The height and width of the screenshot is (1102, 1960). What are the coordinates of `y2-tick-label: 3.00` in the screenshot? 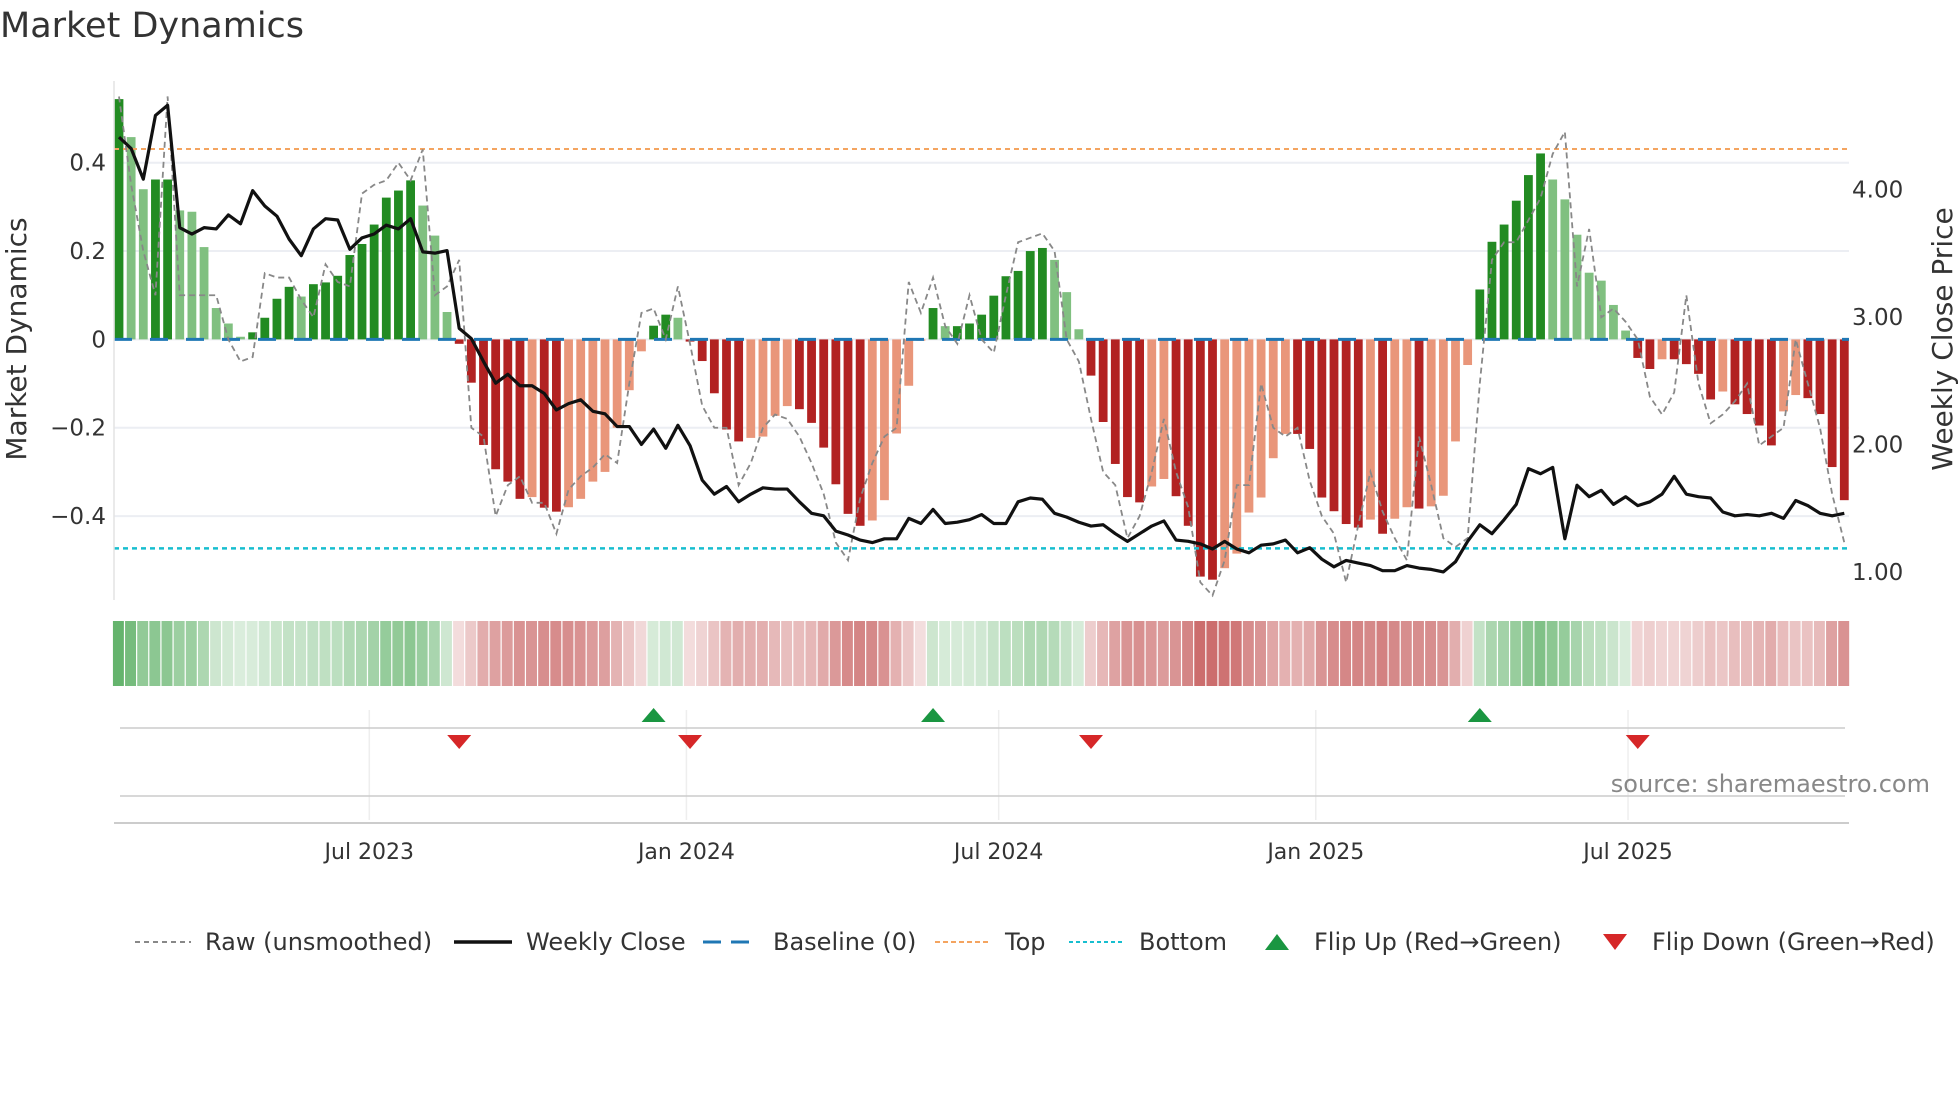 It's located at (1877, 318).